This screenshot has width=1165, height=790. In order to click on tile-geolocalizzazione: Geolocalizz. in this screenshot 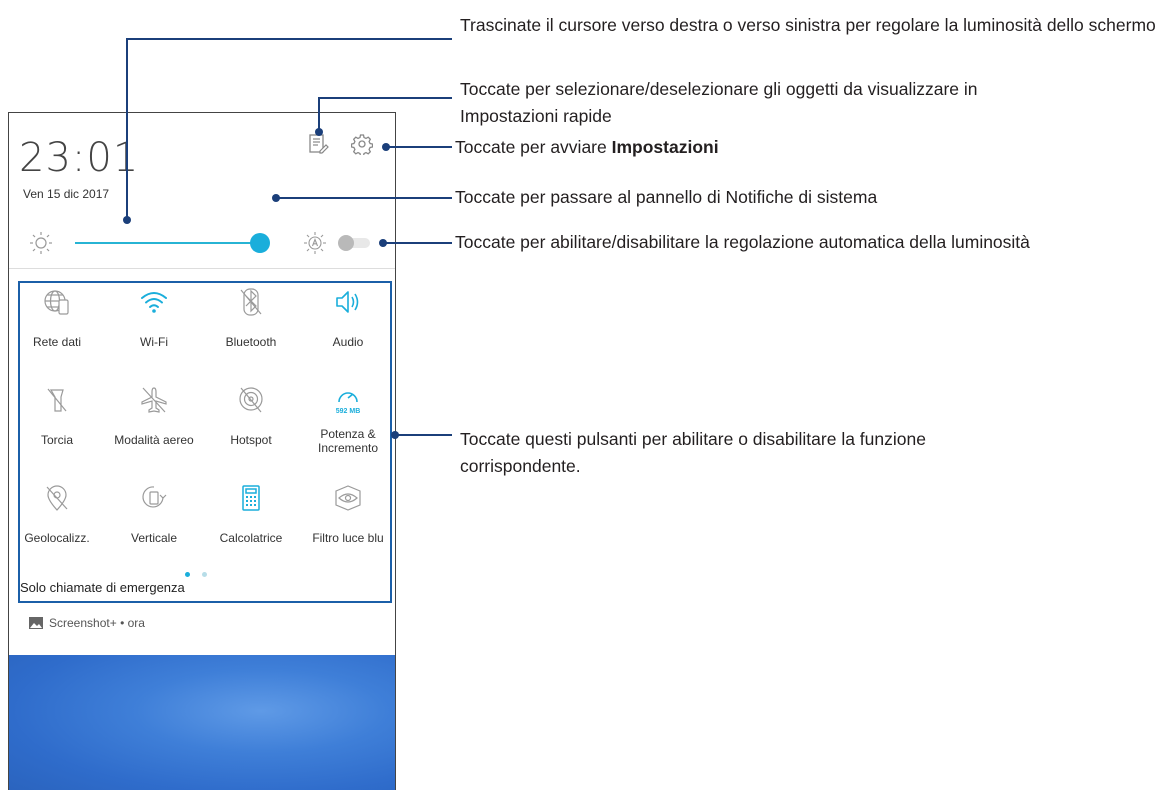, I will do `click(57, 514)`.